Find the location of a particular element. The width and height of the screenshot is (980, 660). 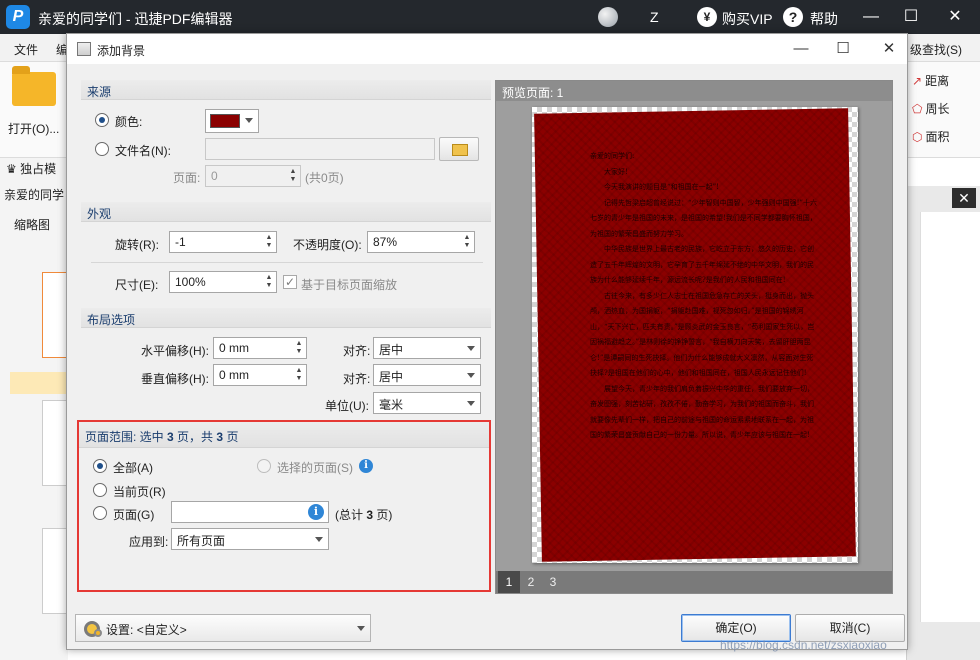

app-minimize-button: — is located at coordinates (871, 17).